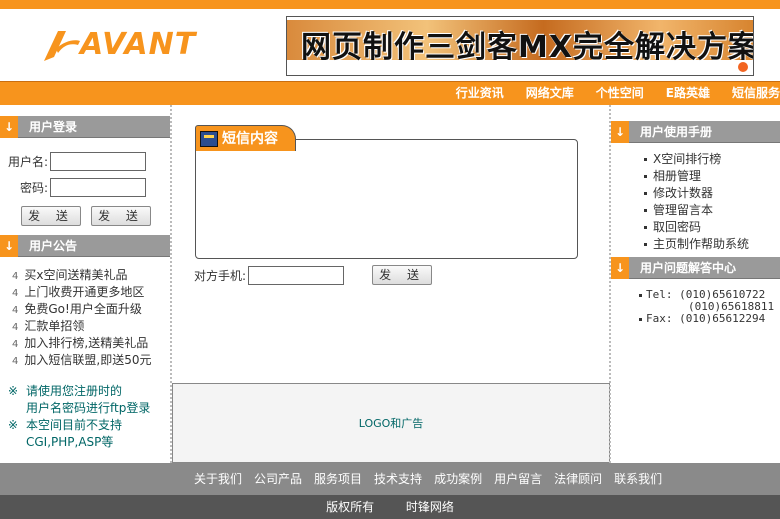  I want to click on sms-title: 短信内容, so click(250, 139).